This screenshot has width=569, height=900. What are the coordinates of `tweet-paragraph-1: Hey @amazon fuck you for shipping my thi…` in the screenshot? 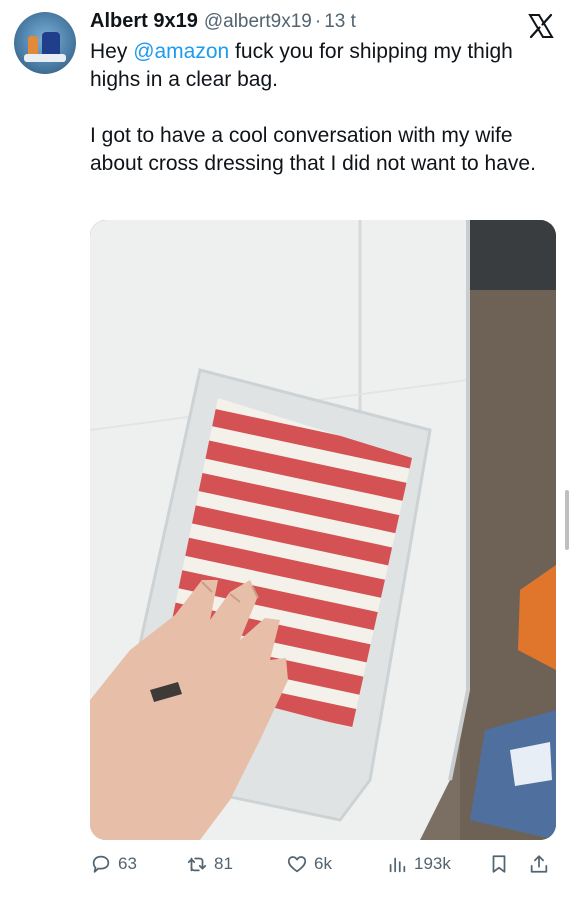 It's located at (320, 66).